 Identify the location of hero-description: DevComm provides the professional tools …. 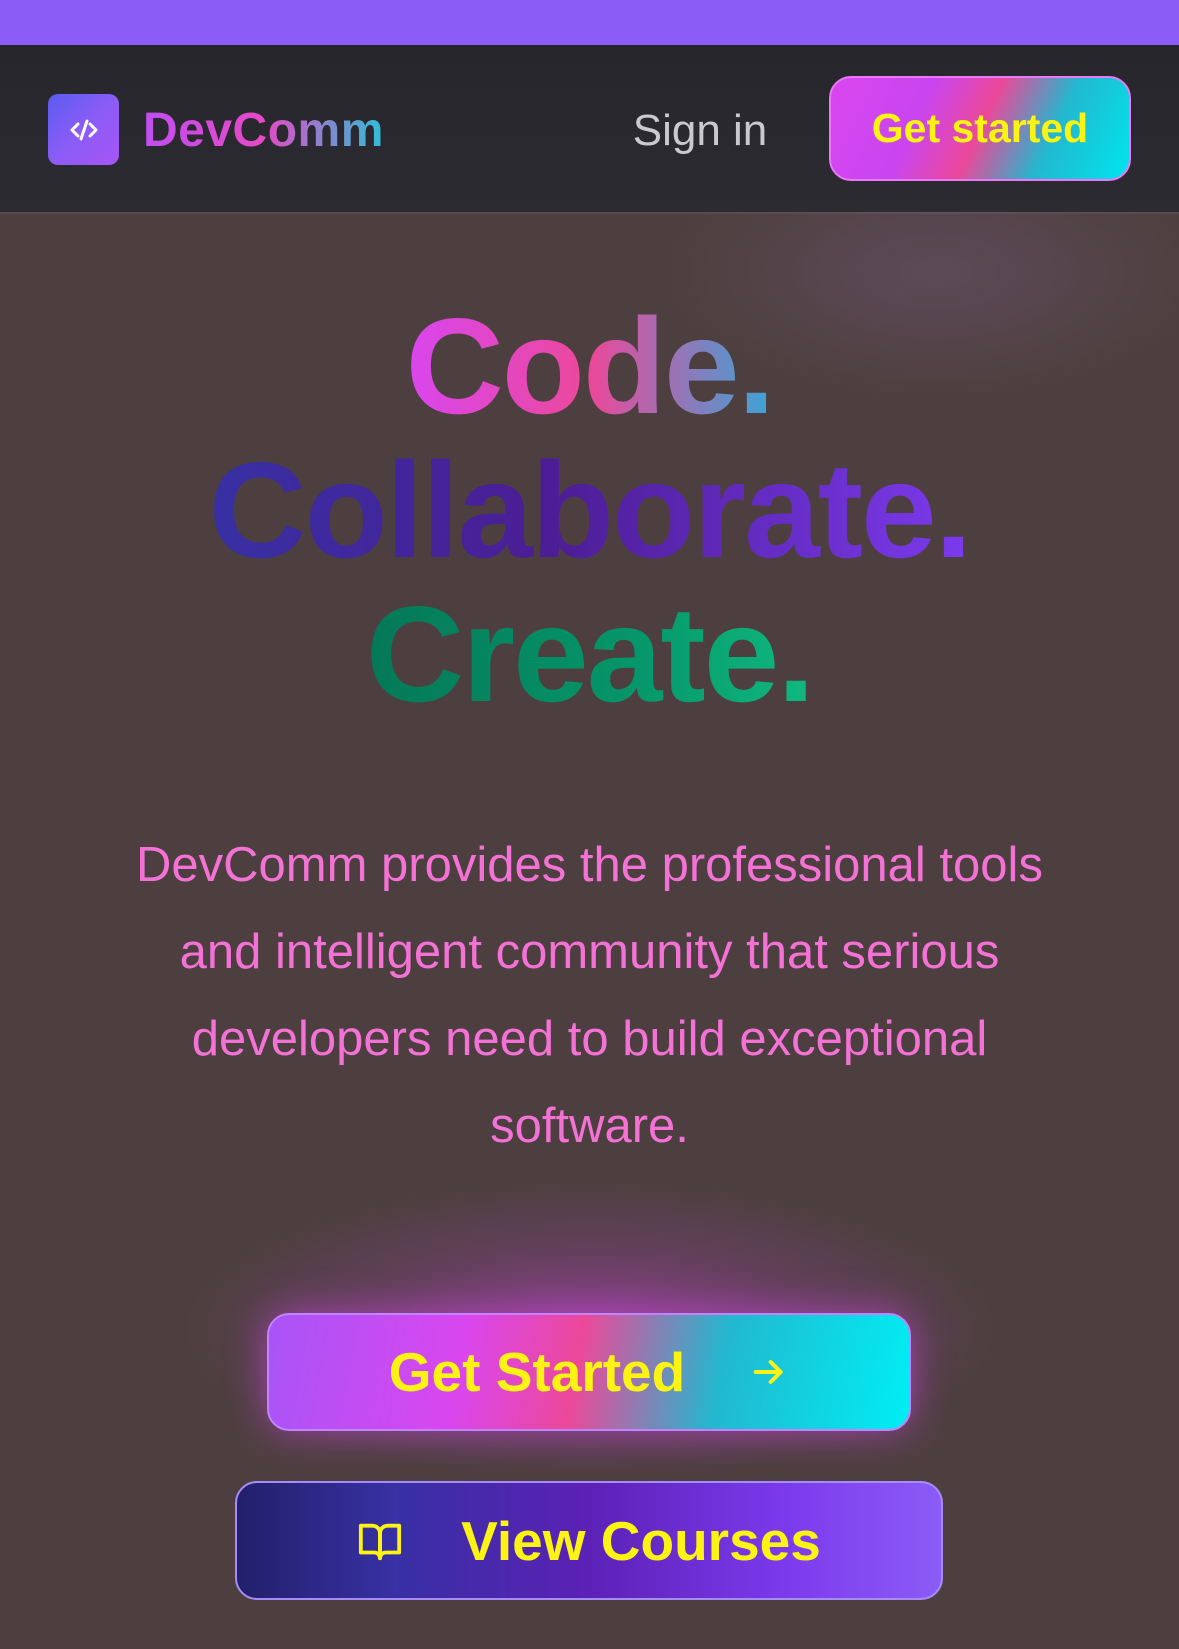
(589, 995).